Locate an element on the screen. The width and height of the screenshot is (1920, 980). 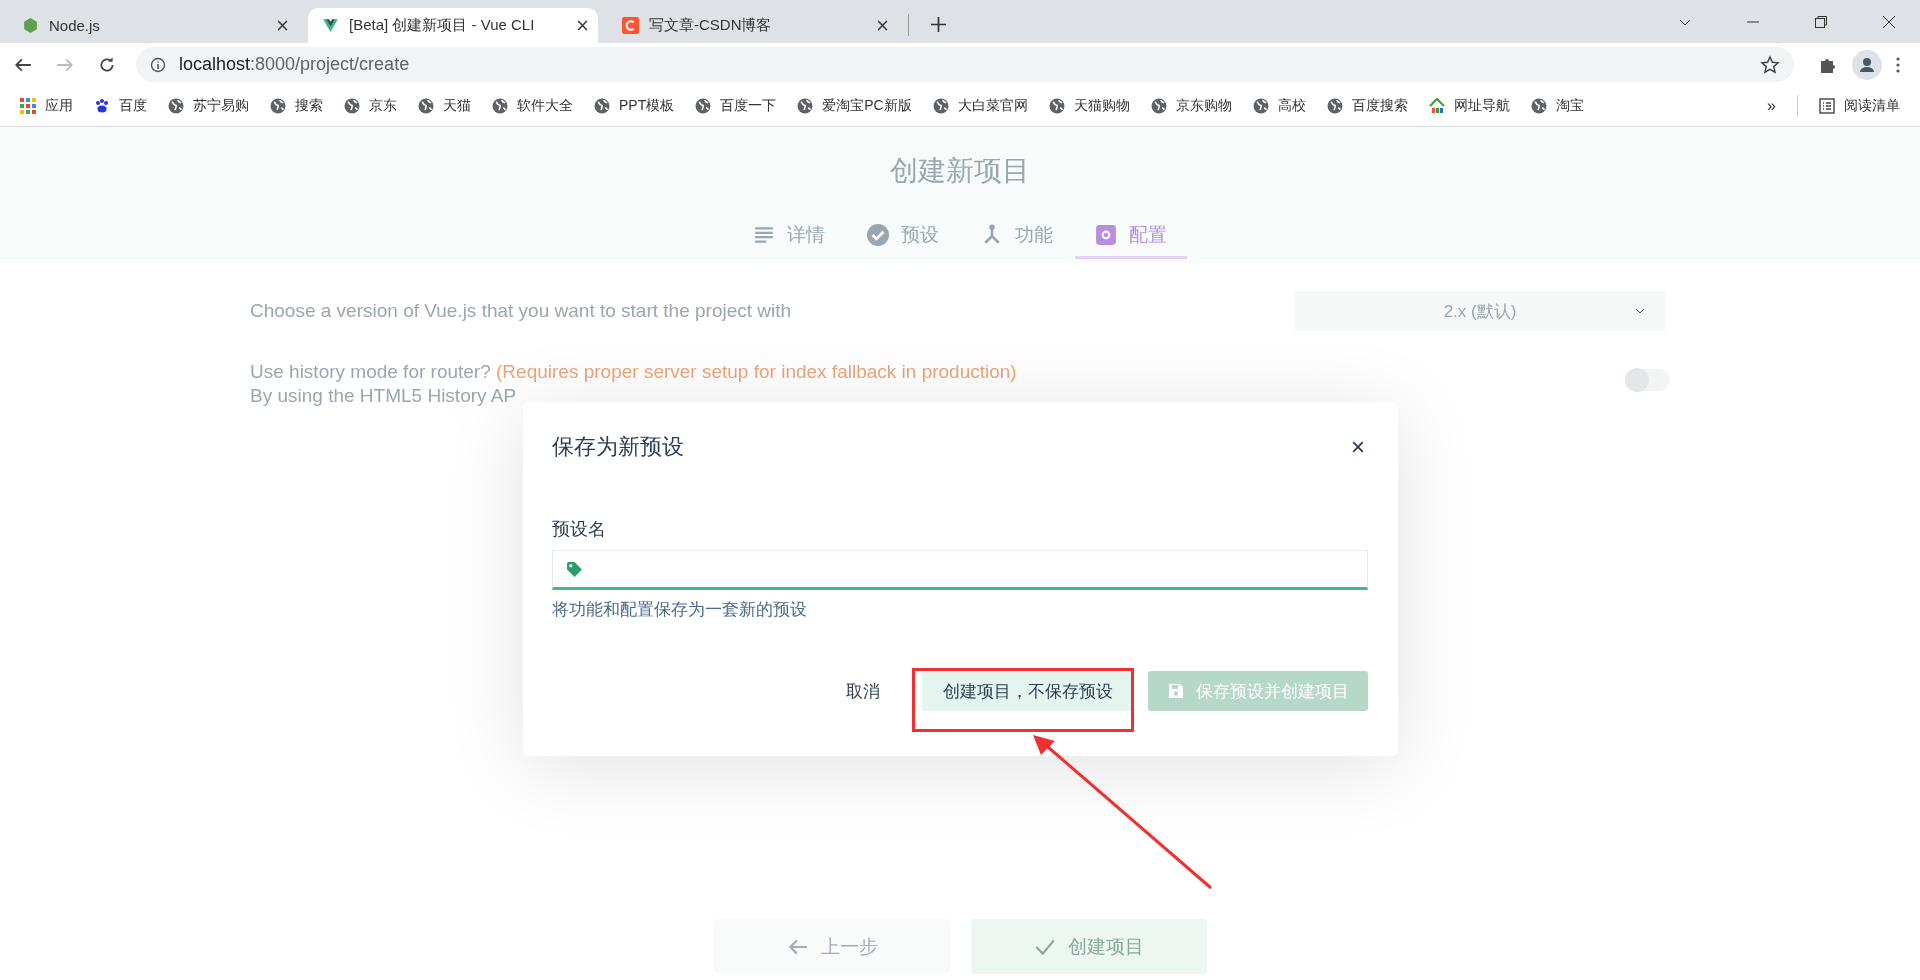
plus-icon is located at coordinates (938, 24).